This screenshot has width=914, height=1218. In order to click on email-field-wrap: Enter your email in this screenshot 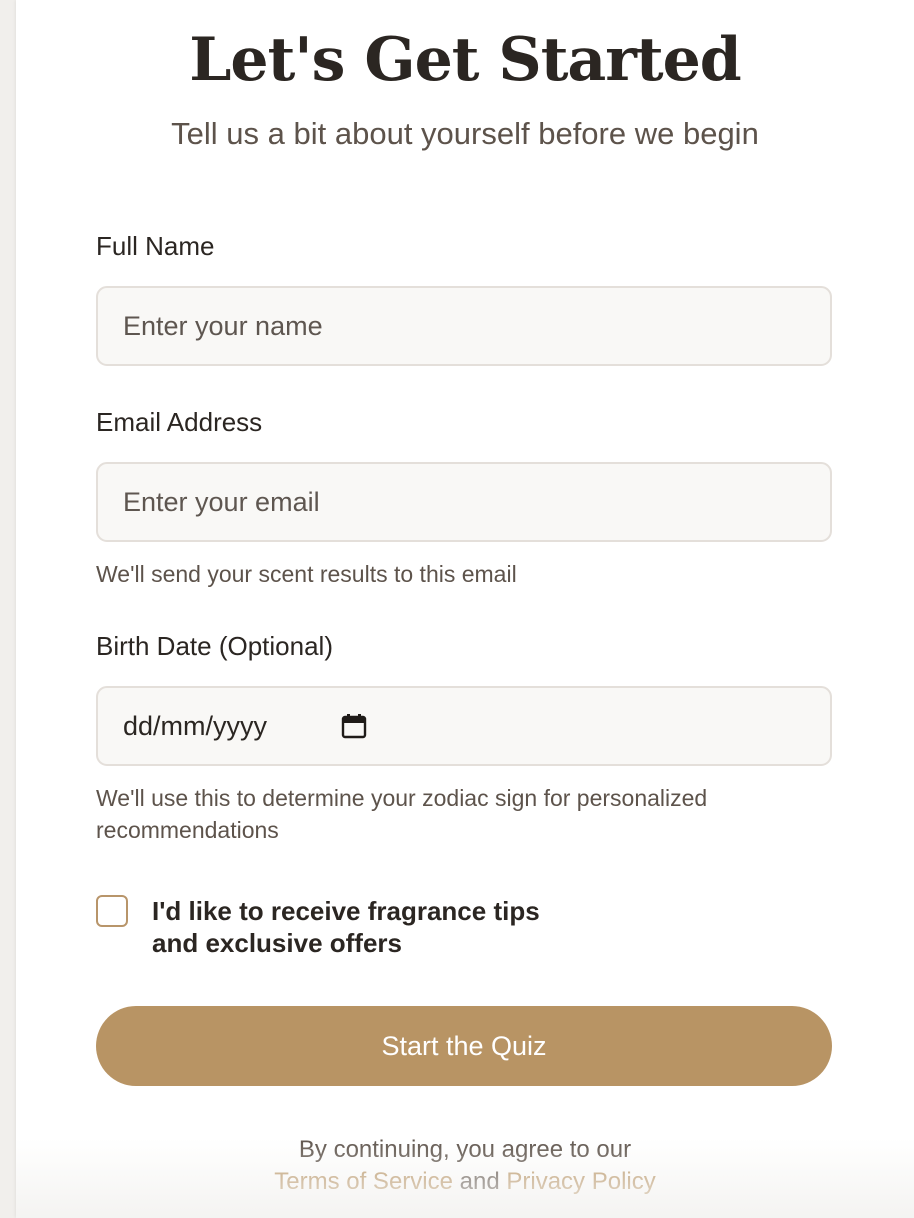, I will do `click(464, 502)`.